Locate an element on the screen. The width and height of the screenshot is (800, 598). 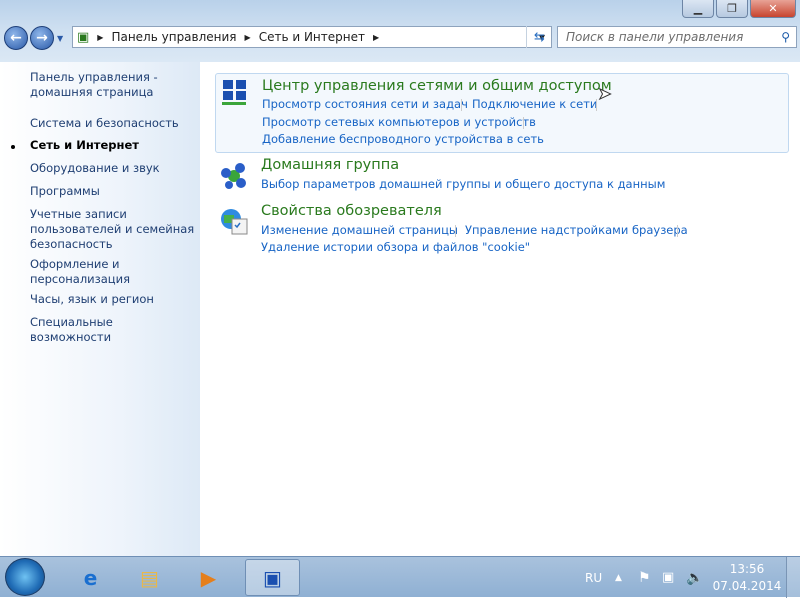
clock-date: 07.04.2014 is located at coordinates (747, 586).